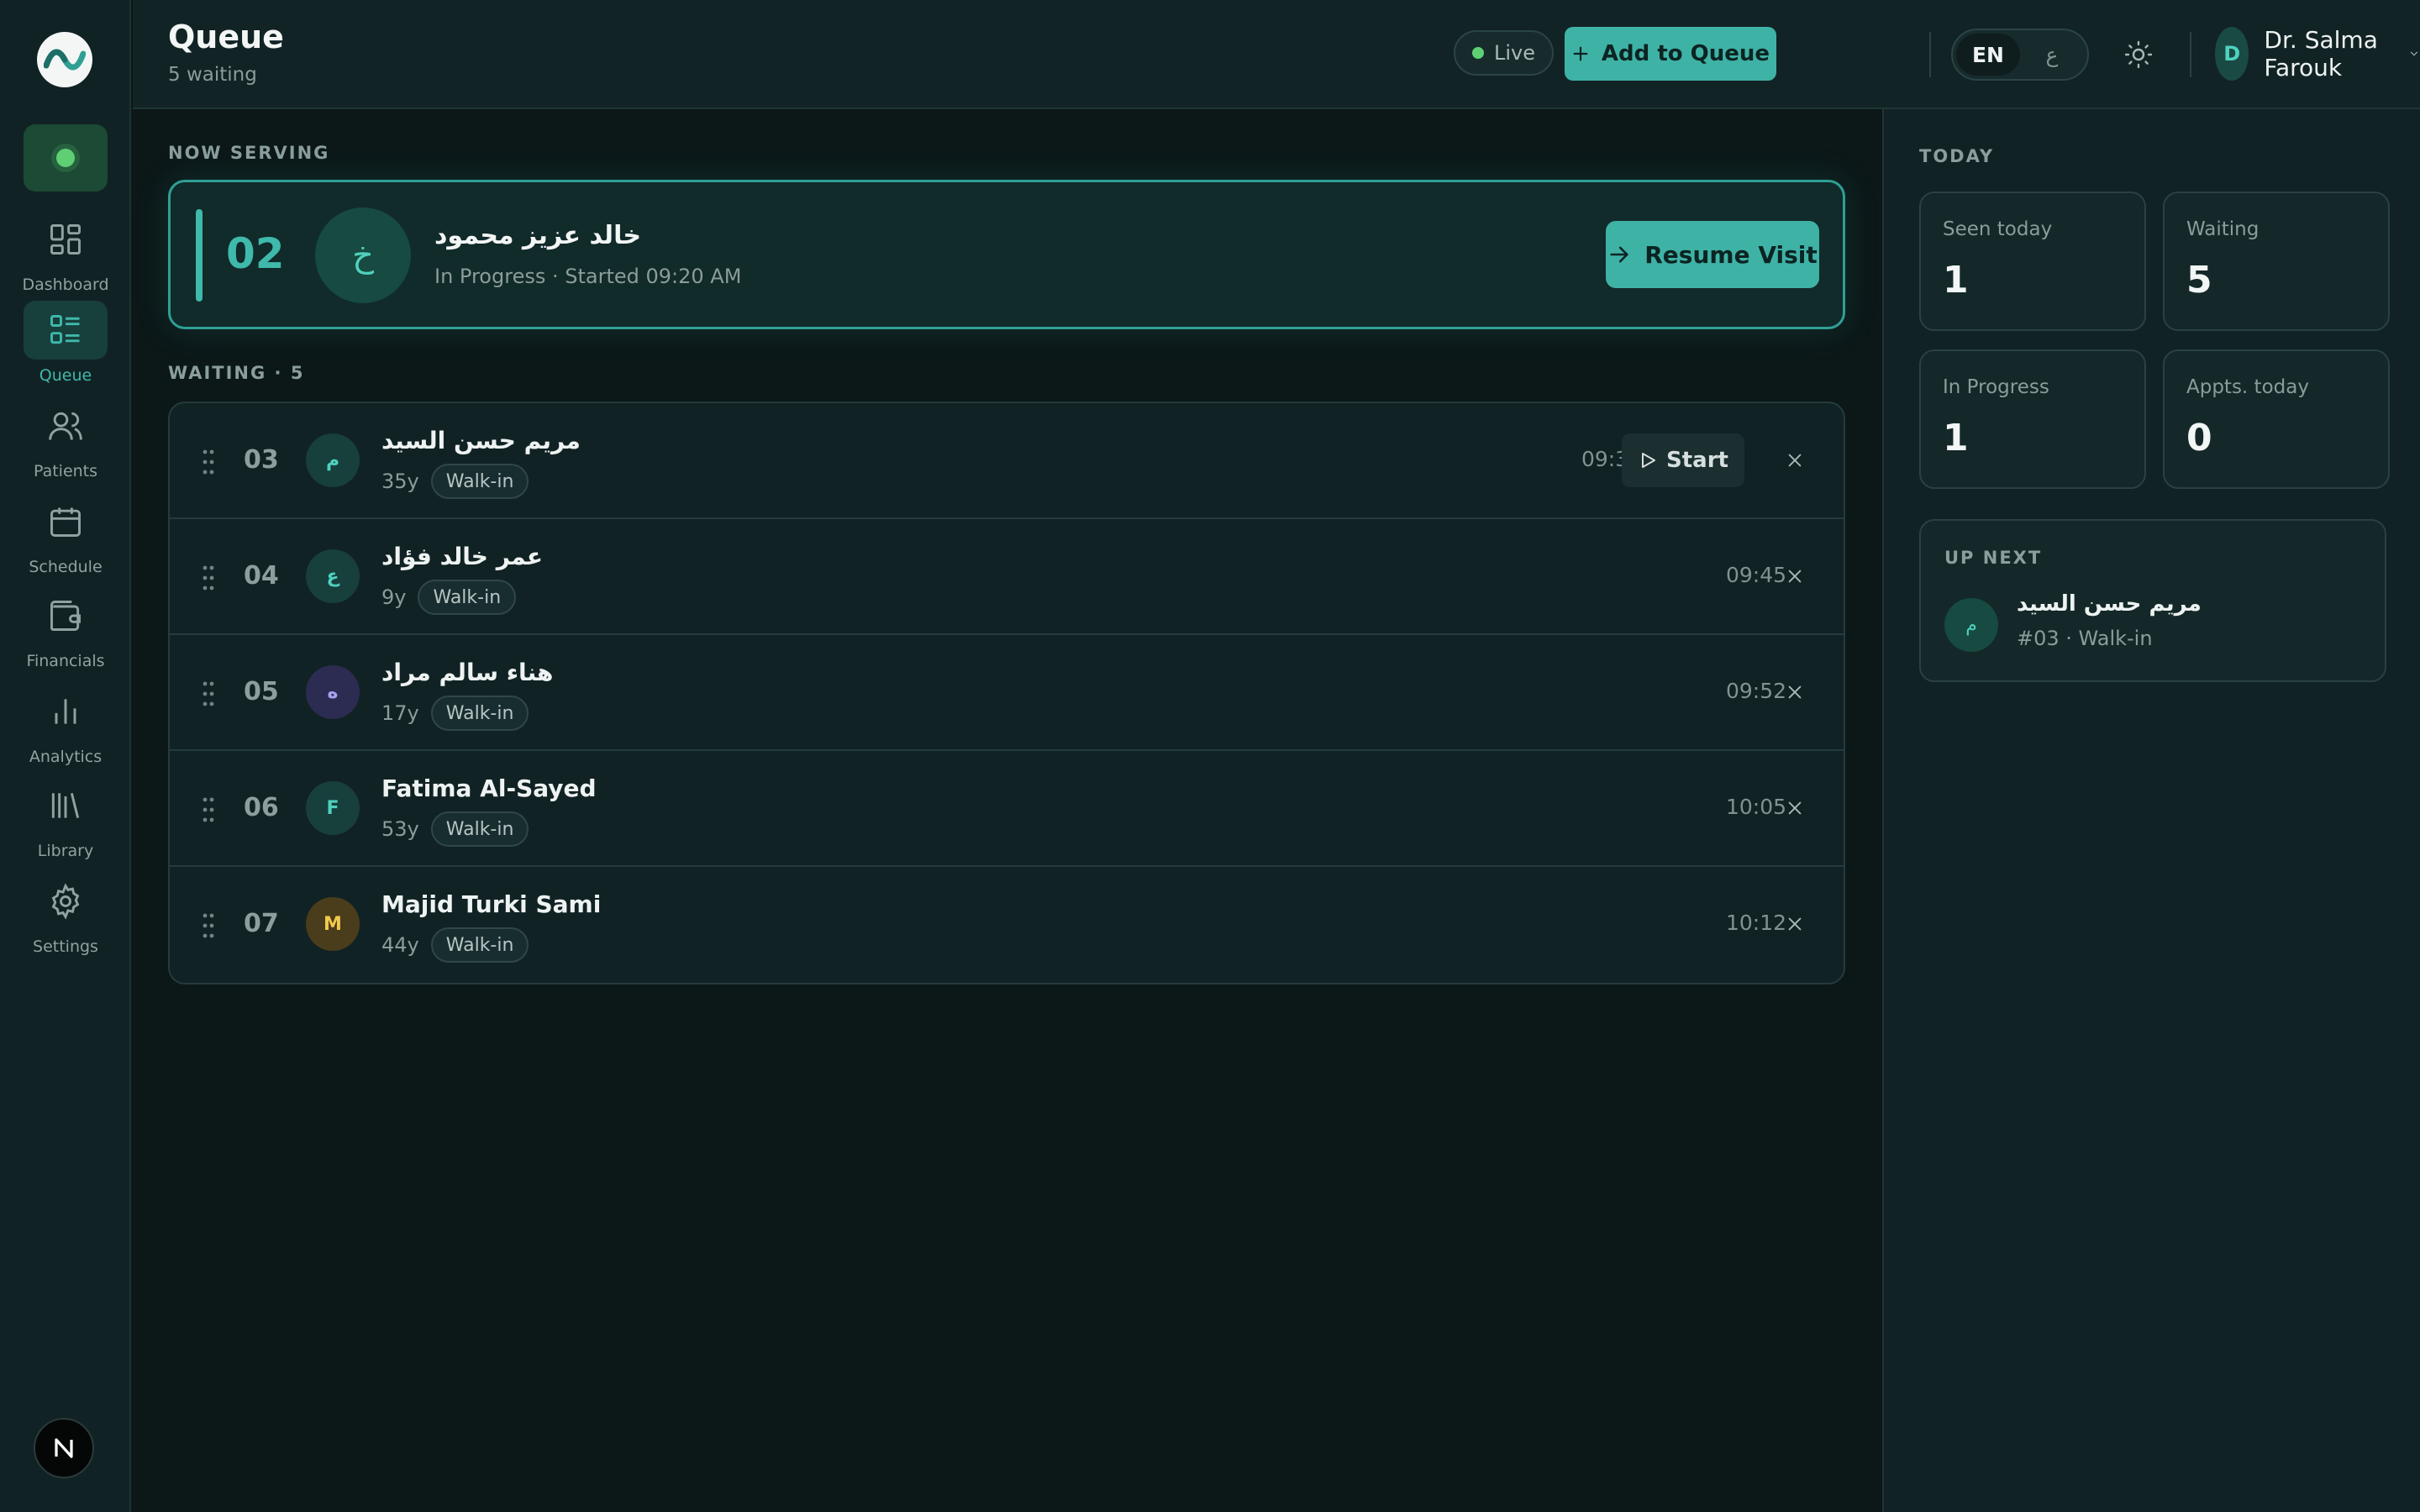 Image resolution: width=2420 pixels, height=1512 pixels. I want to click on queue-row: 04 ع عمر خالد فؤاد 9y Walk-in 09:45, so click(1007, 577).